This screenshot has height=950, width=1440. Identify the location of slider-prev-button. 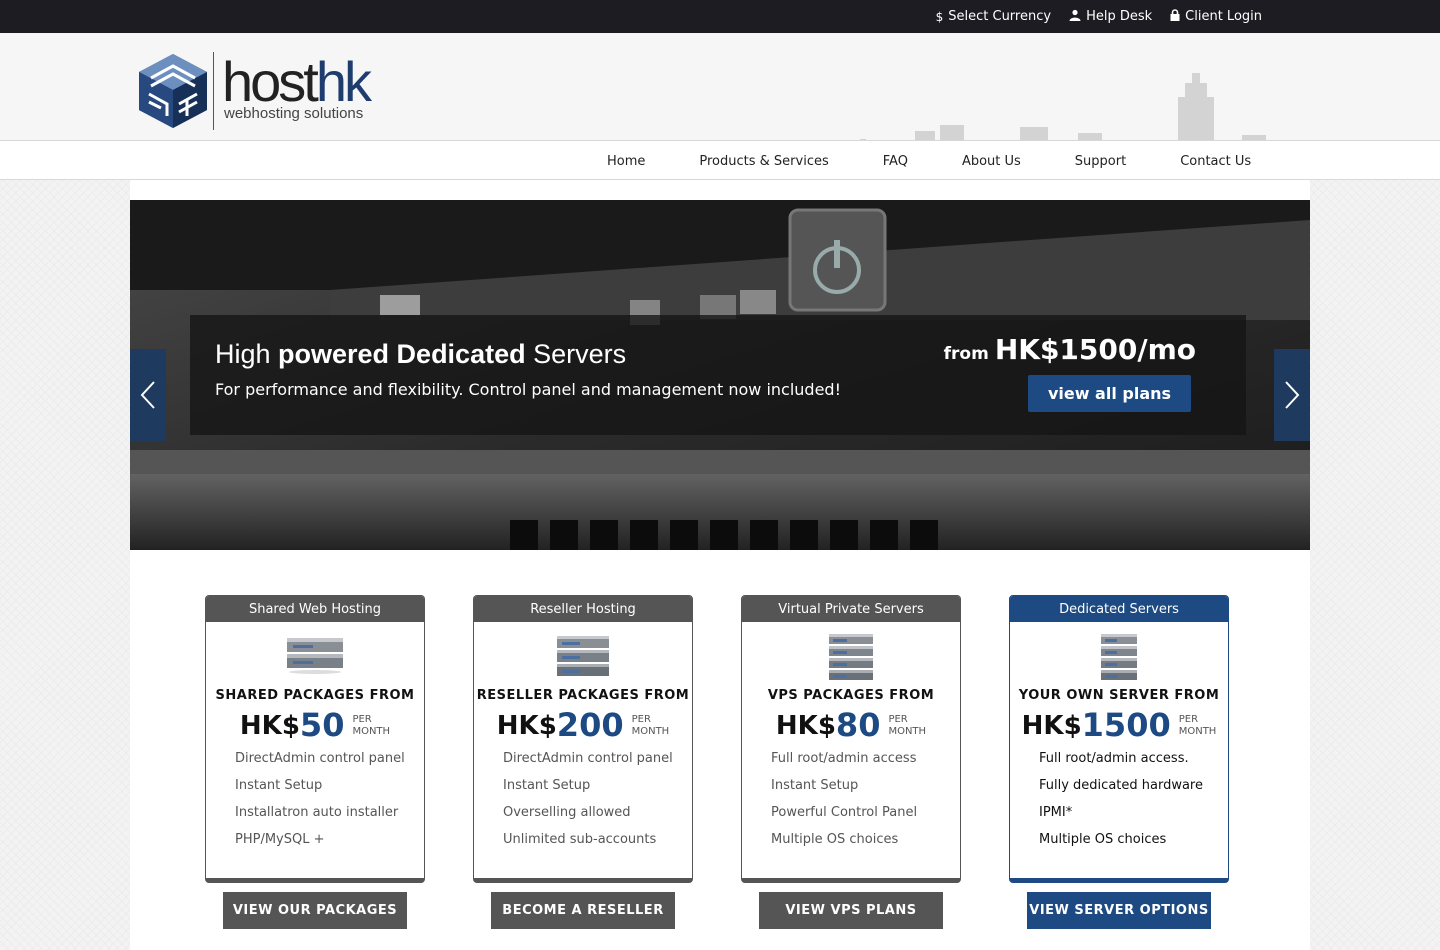
(148, 395).